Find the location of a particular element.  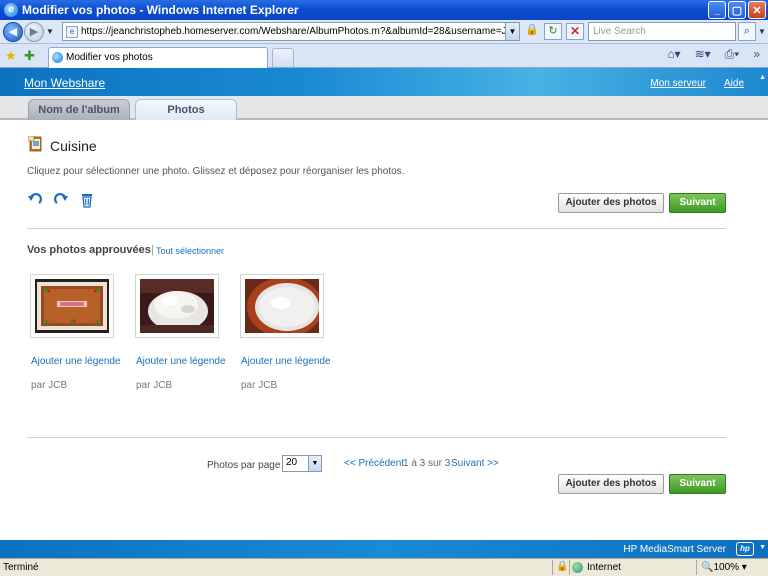

lock-icon: 🔒 is located at coordinates (532, 31).